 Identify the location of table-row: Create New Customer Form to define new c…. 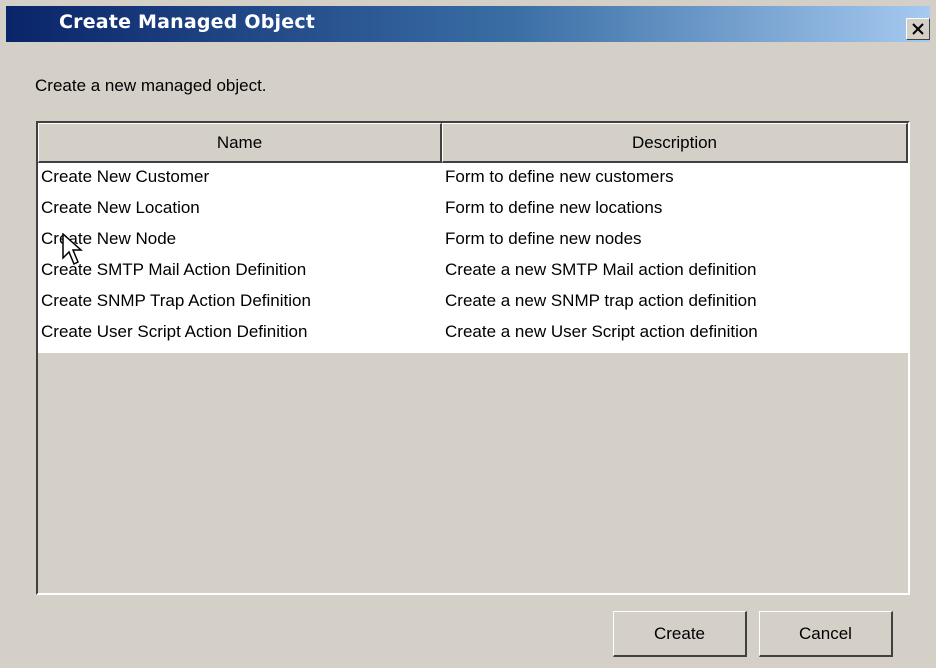
(473, 178).